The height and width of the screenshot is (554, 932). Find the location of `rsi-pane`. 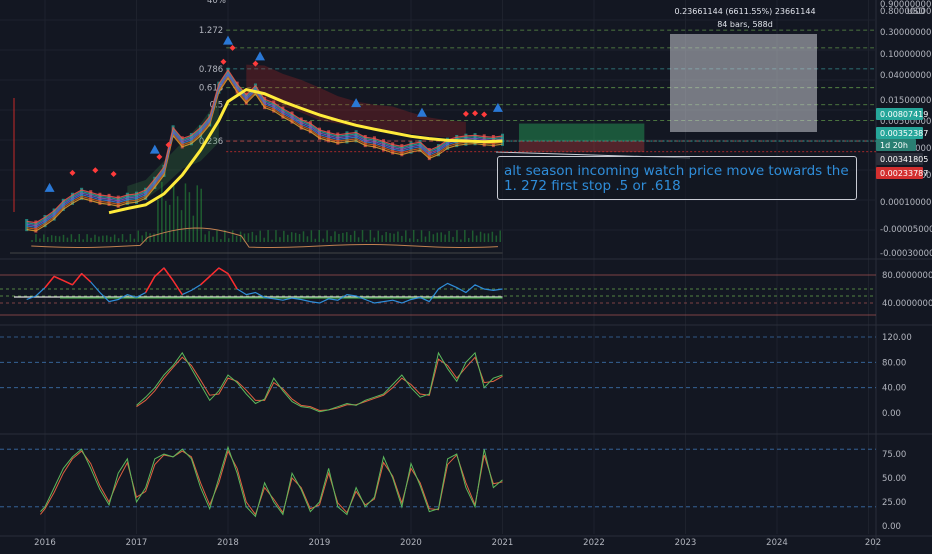

rsi-pane is located at coordinates (438, 291).